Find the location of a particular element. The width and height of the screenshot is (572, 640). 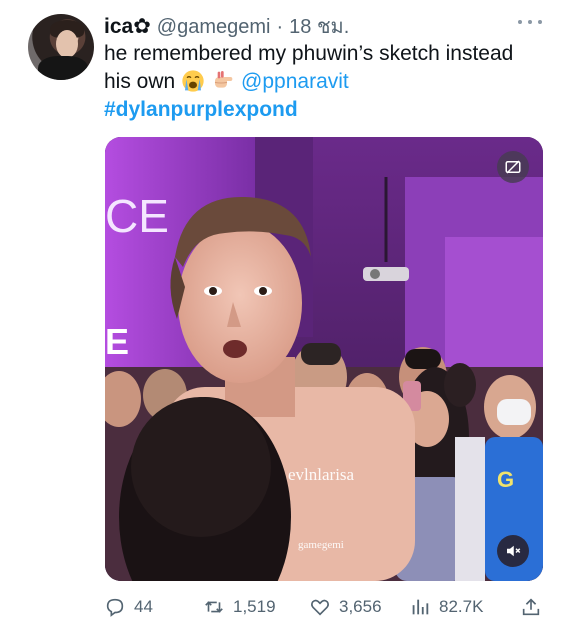

speaker-muted-icon is located at coordinates (513, 551).